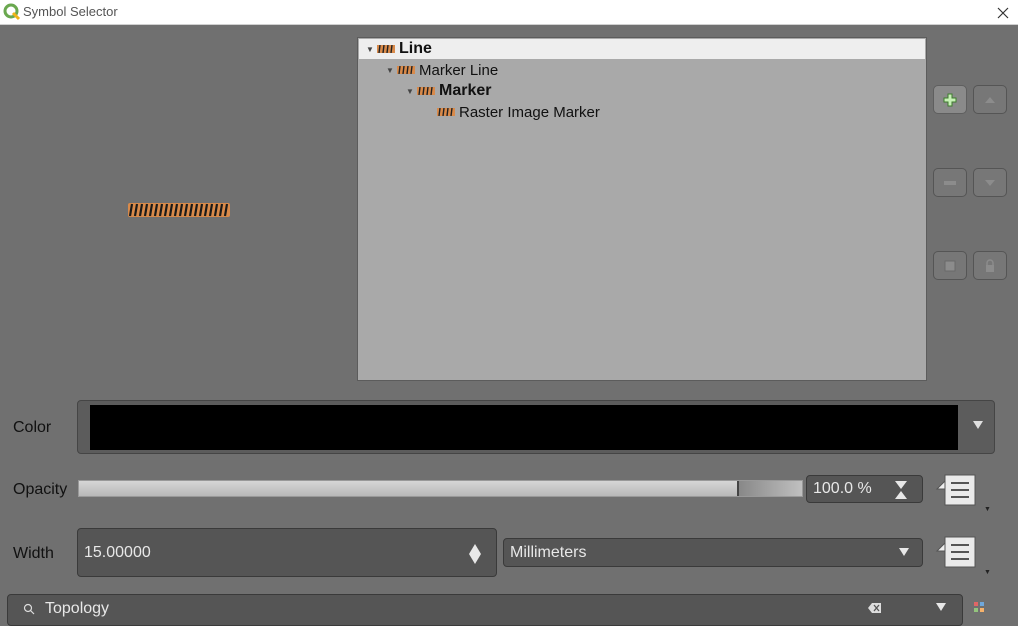 The image size is (1018, 626). I want to click on opacity-value: 100.0 %, so click(842, 488).